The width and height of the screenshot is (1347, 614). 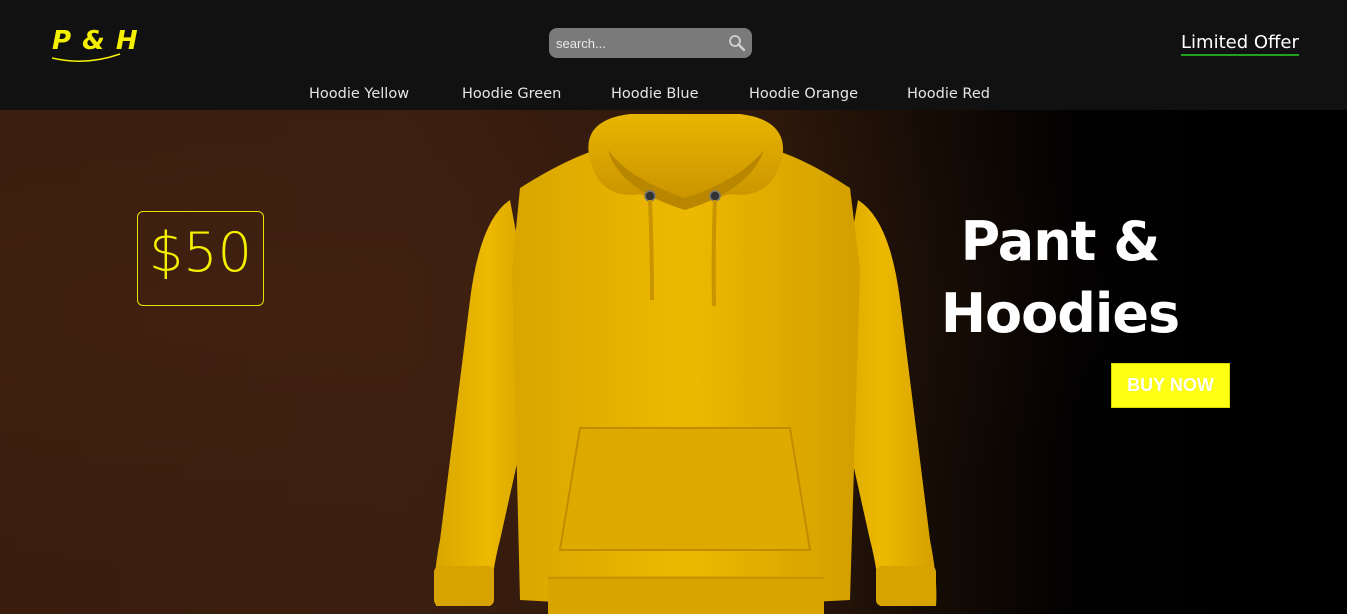 I want to click on search-bar, so click(x=650, y=43).